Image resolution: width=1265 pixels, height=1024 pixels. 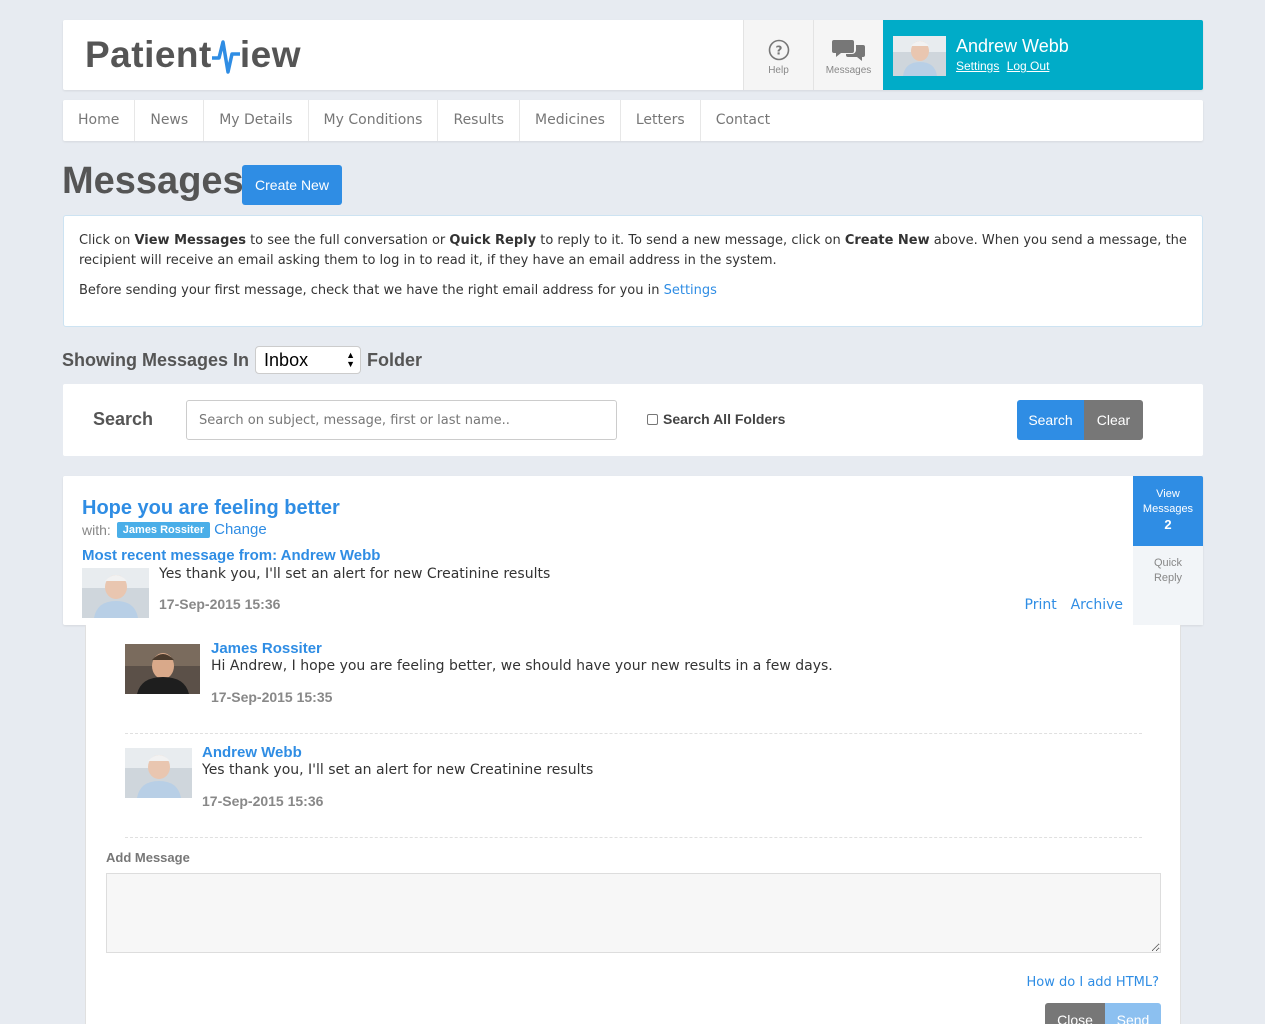 I want to click on add-message-label: Add Message, so click(x=148, y=857).